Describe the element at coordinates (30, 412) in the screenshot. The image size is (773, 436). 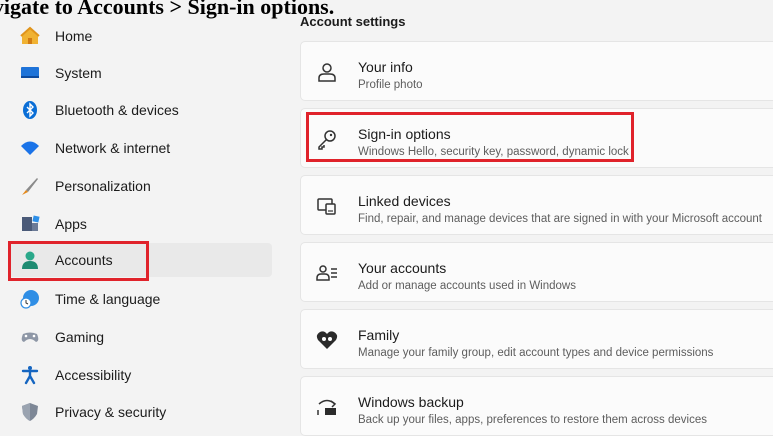
I see `shield-icon` at that location.